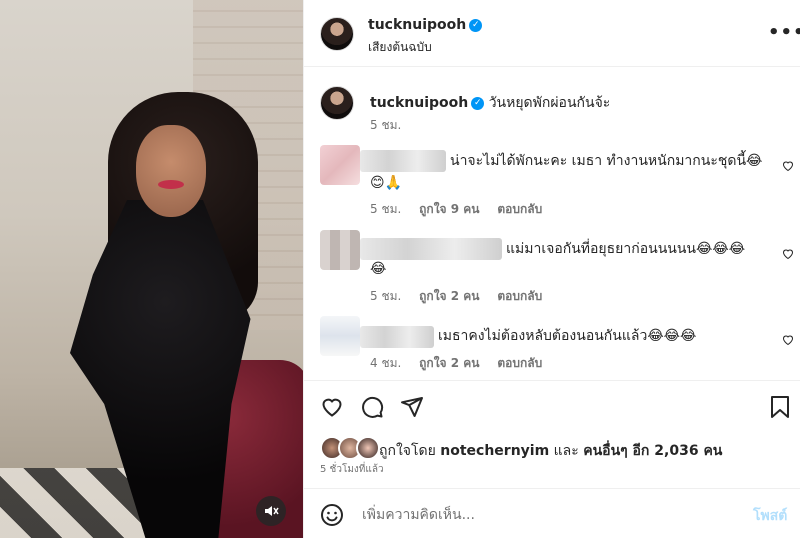  What do you see at coordinates (552, 376) in the screenshot?
I see `comments-fade` at bounding box center [552, 376].